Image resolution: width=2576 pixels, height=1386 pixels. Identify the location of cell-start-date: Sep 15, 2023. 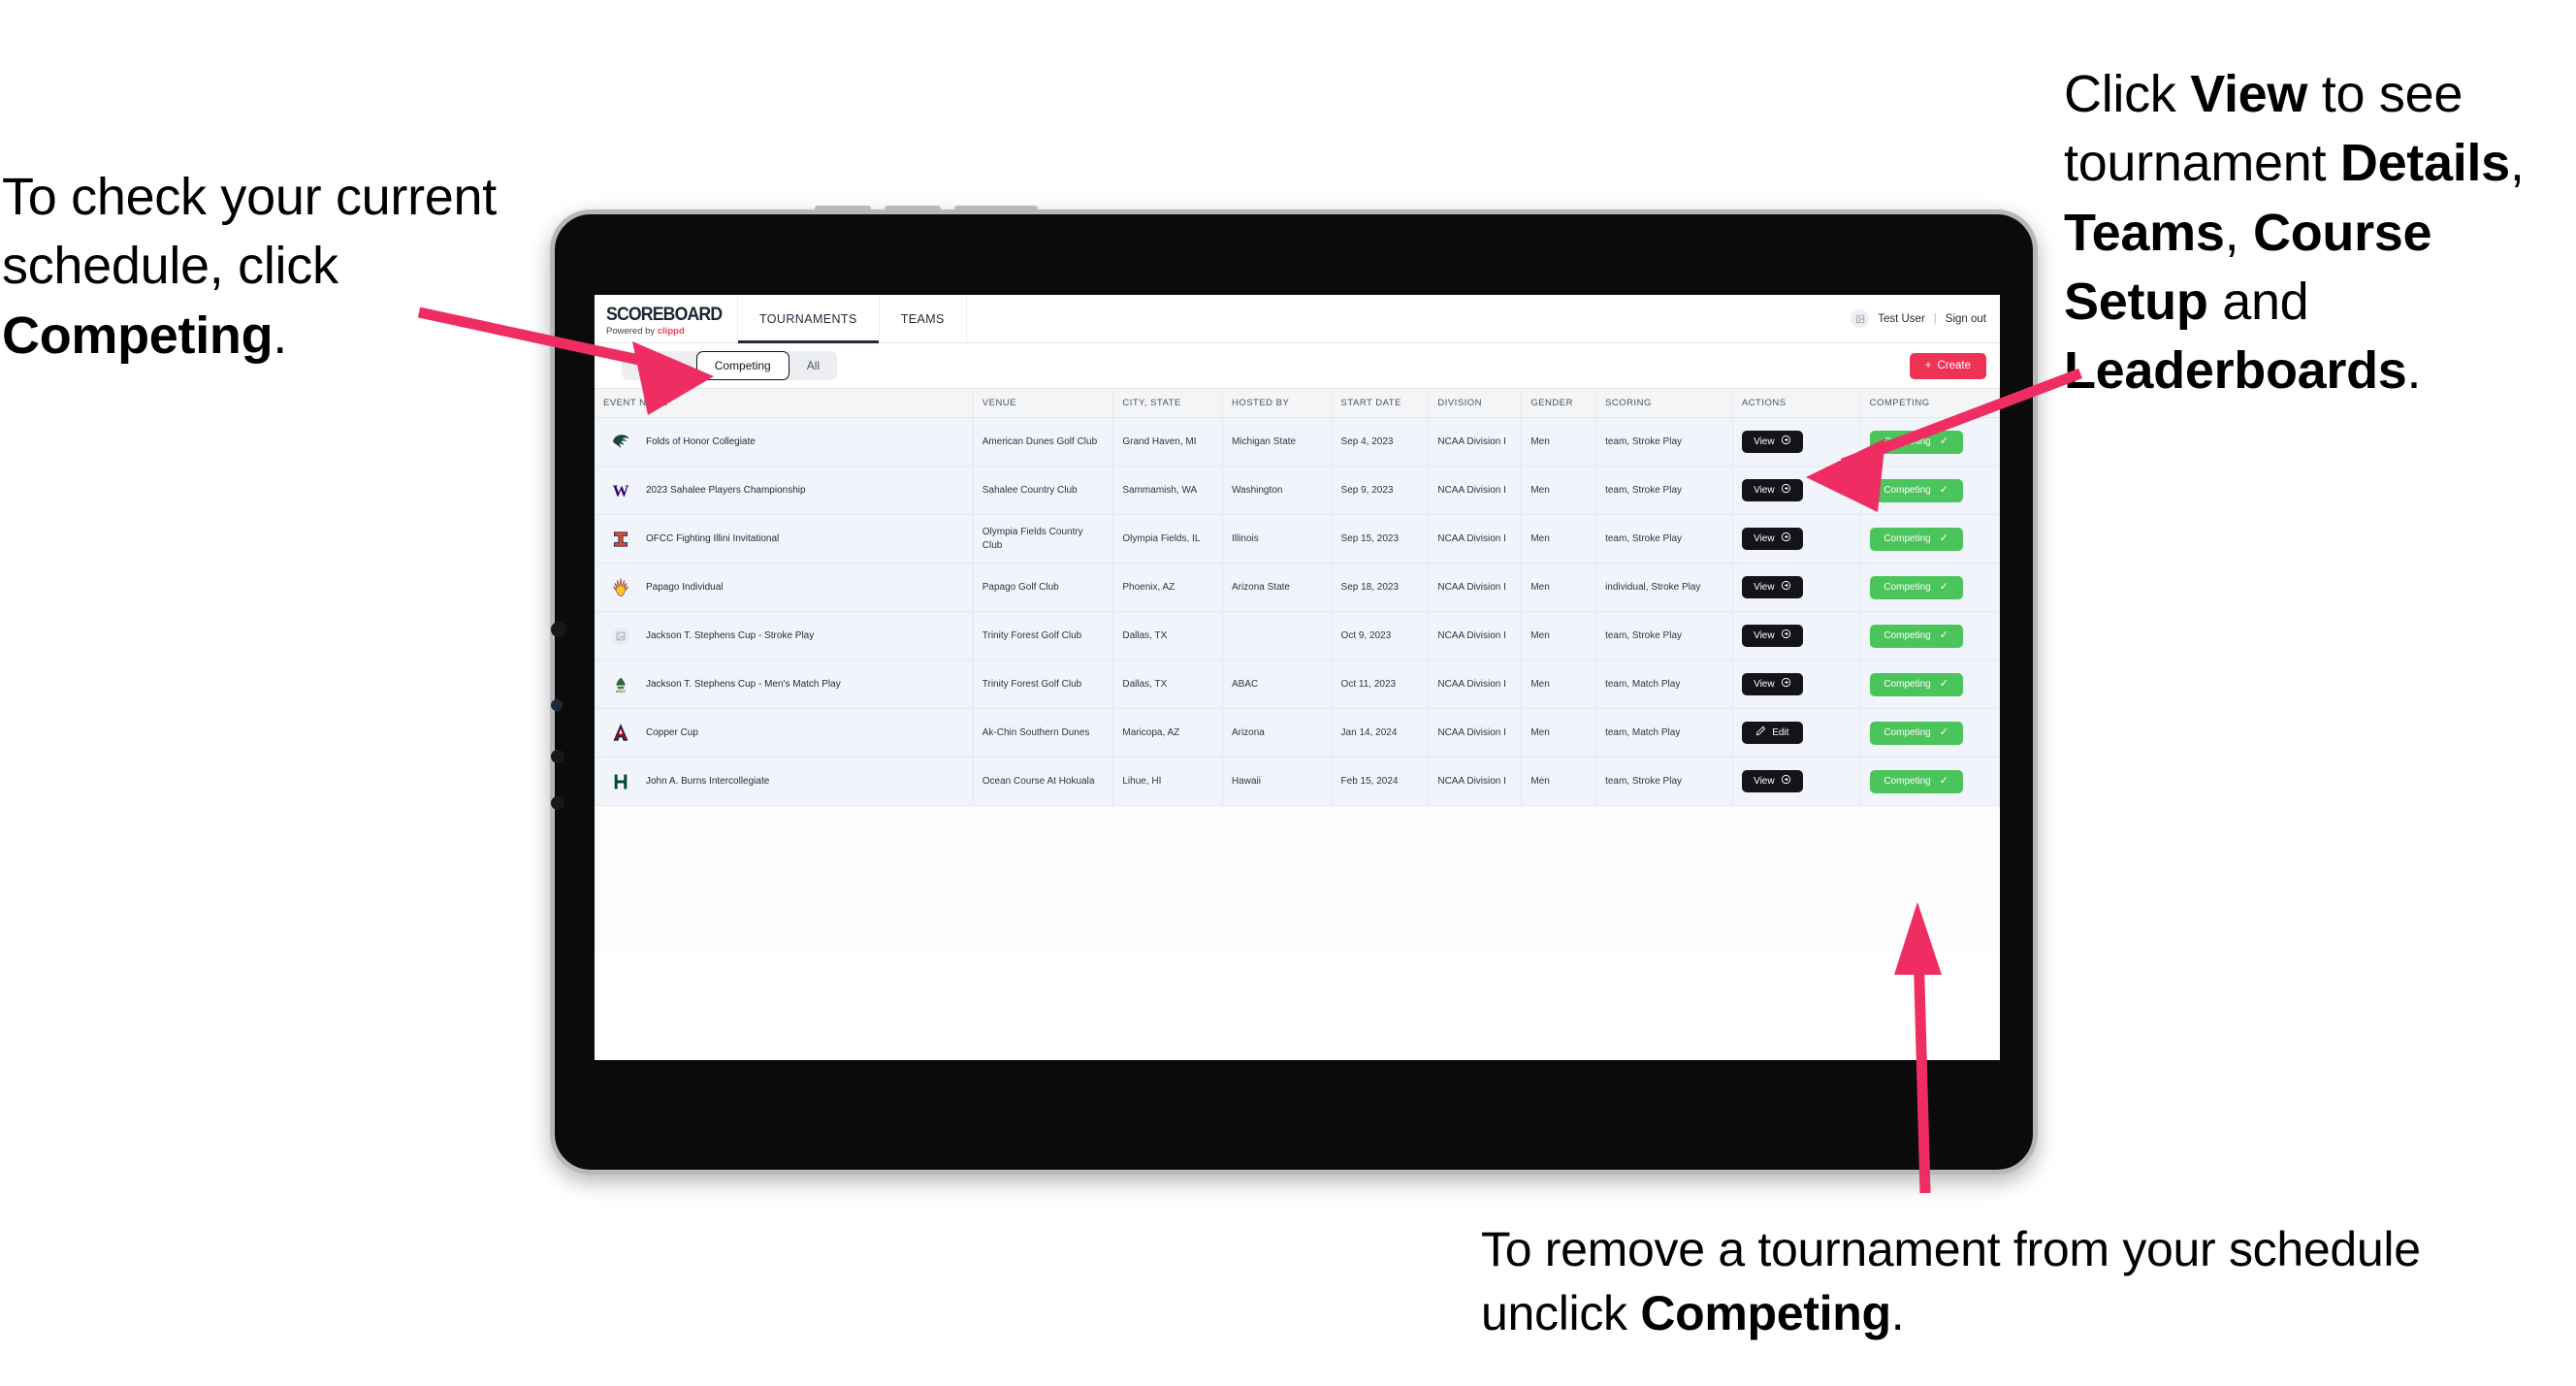
(1381, 539).